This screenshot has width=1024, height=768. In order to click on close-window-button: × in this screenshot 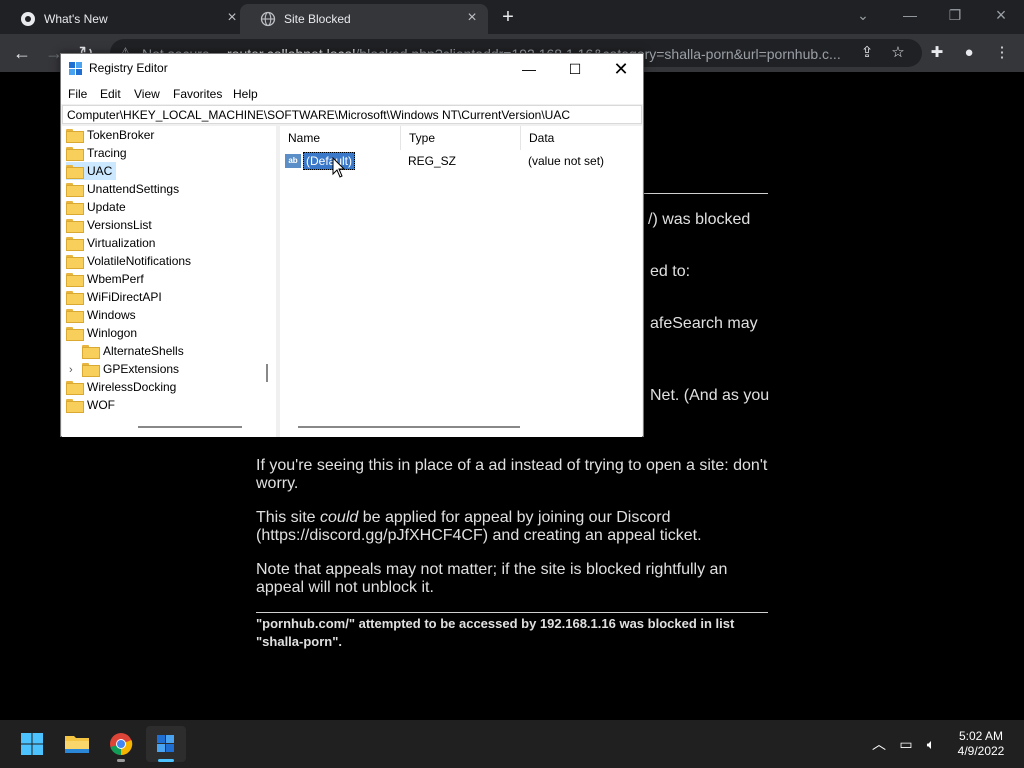, I will do `click(1001, 15)`.